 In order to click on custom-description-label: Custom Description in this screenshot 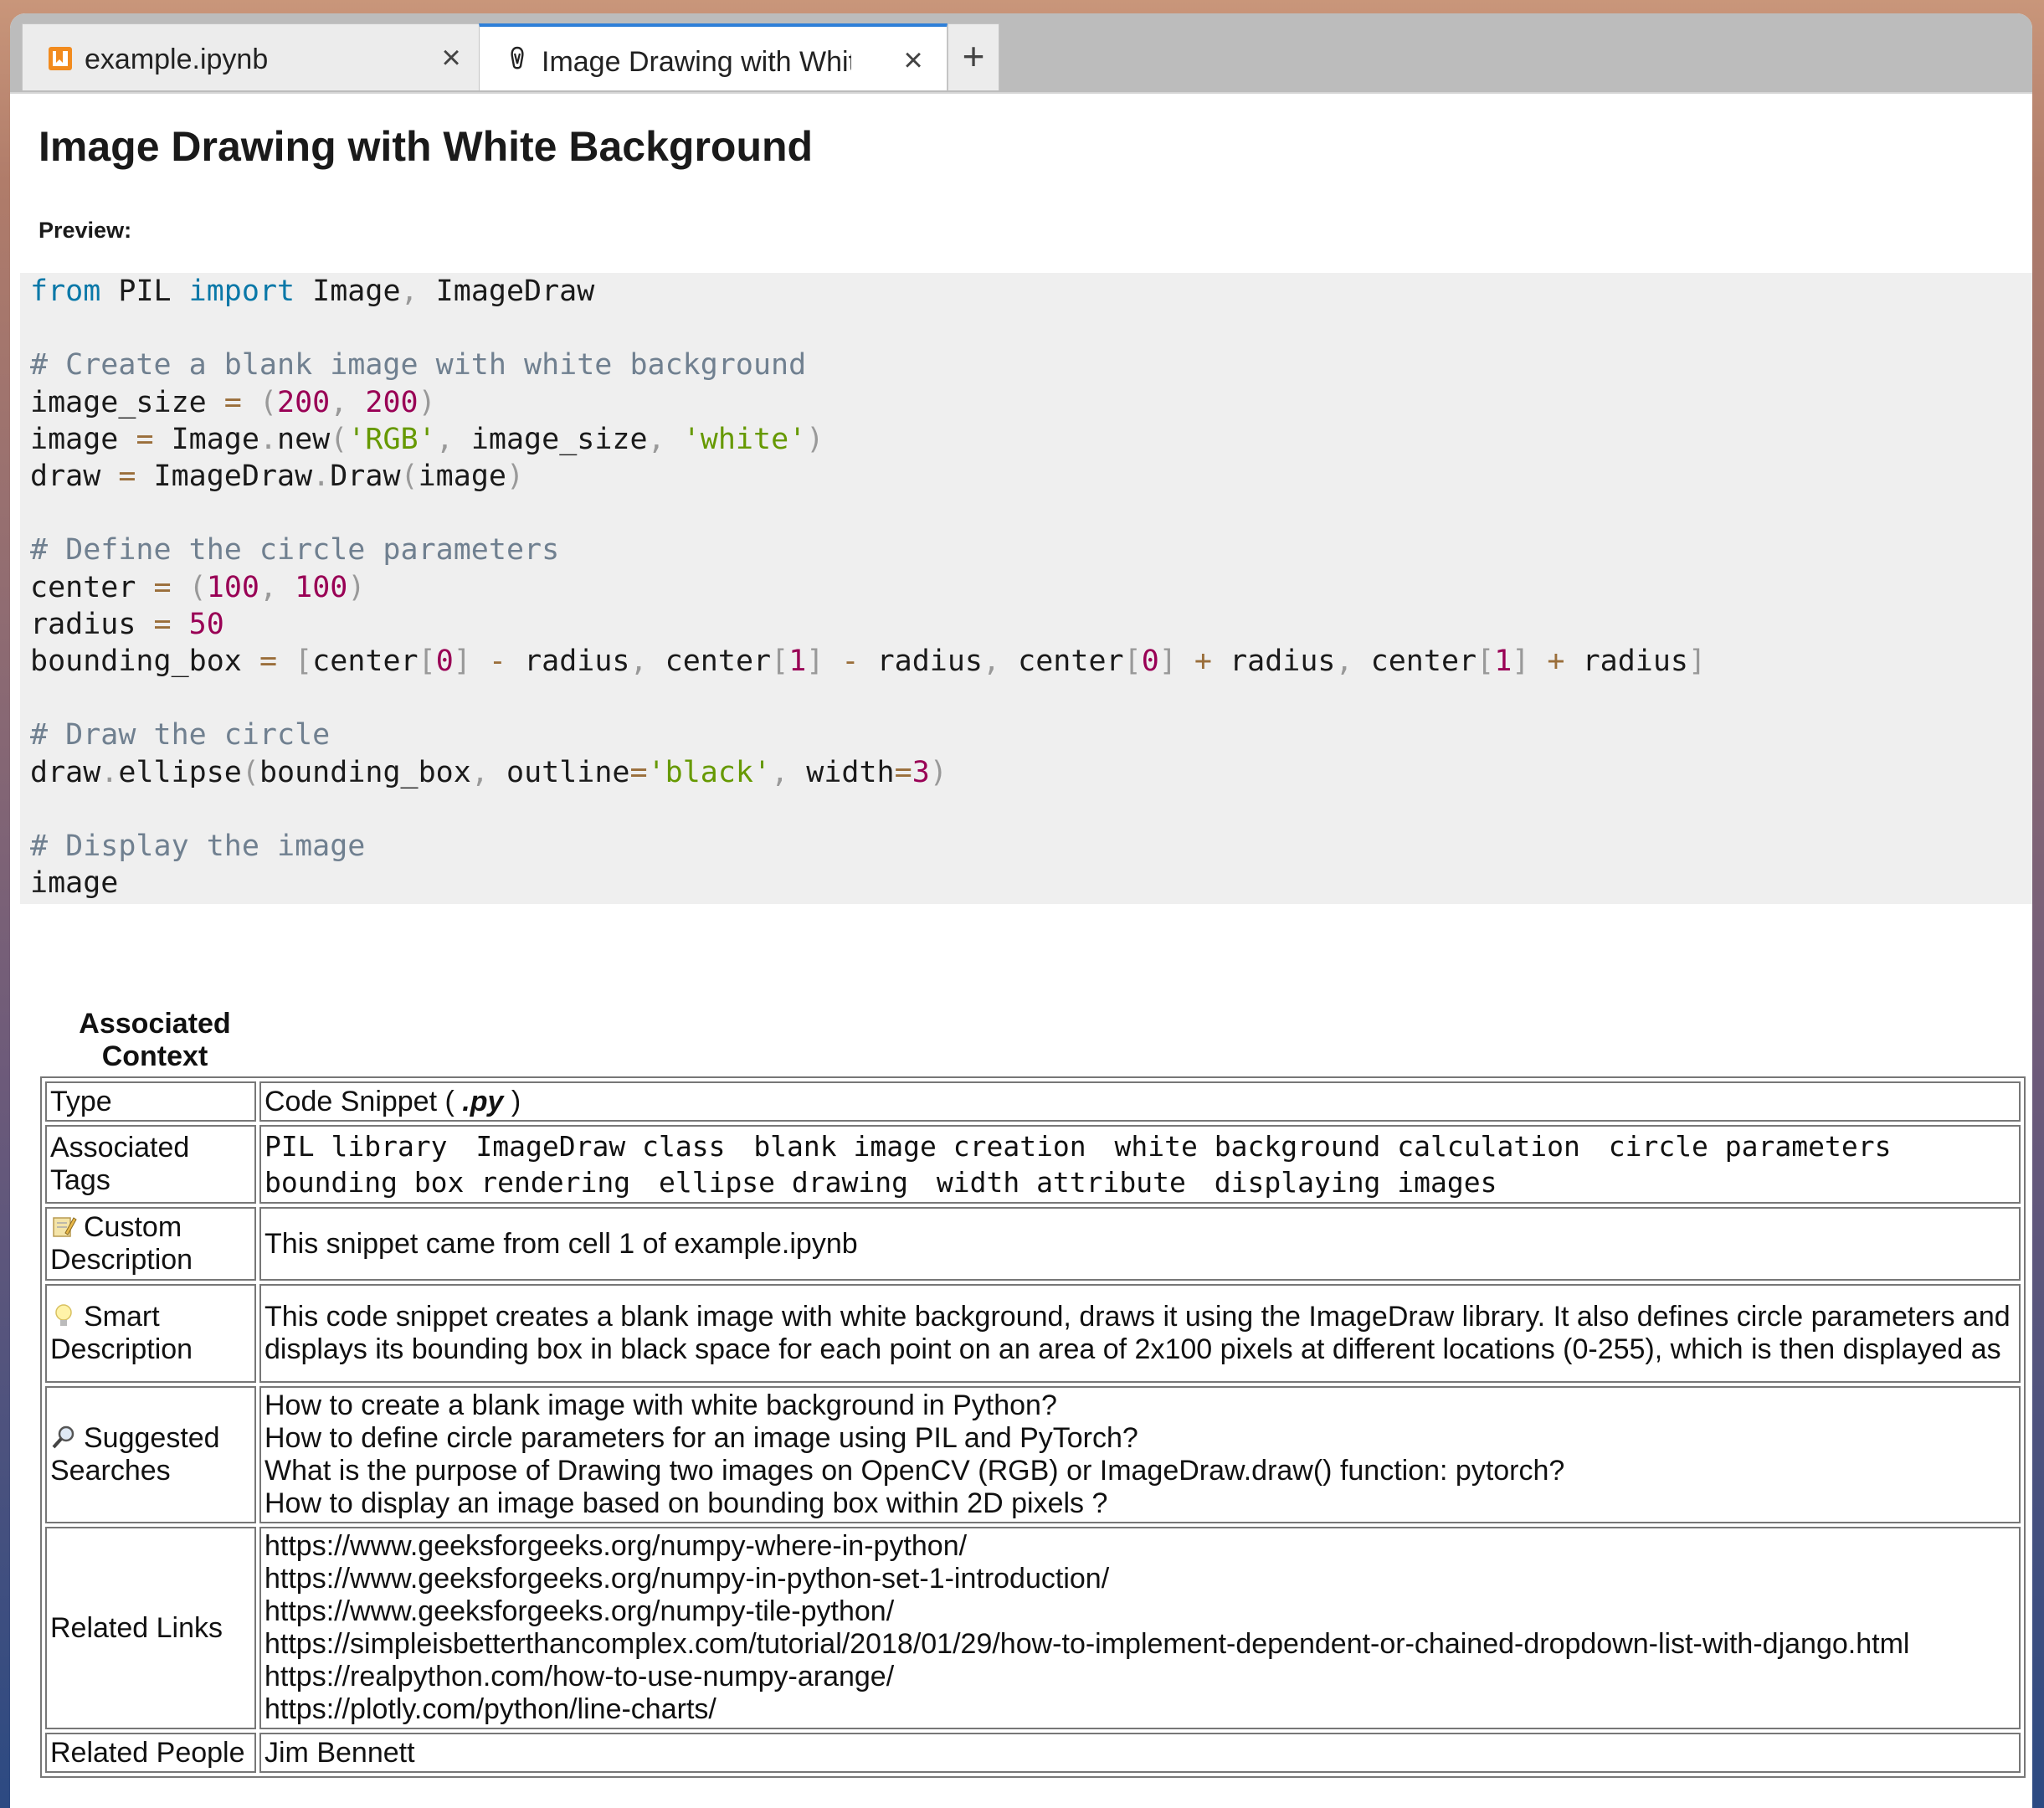, I will do `click(150, 1244)`.